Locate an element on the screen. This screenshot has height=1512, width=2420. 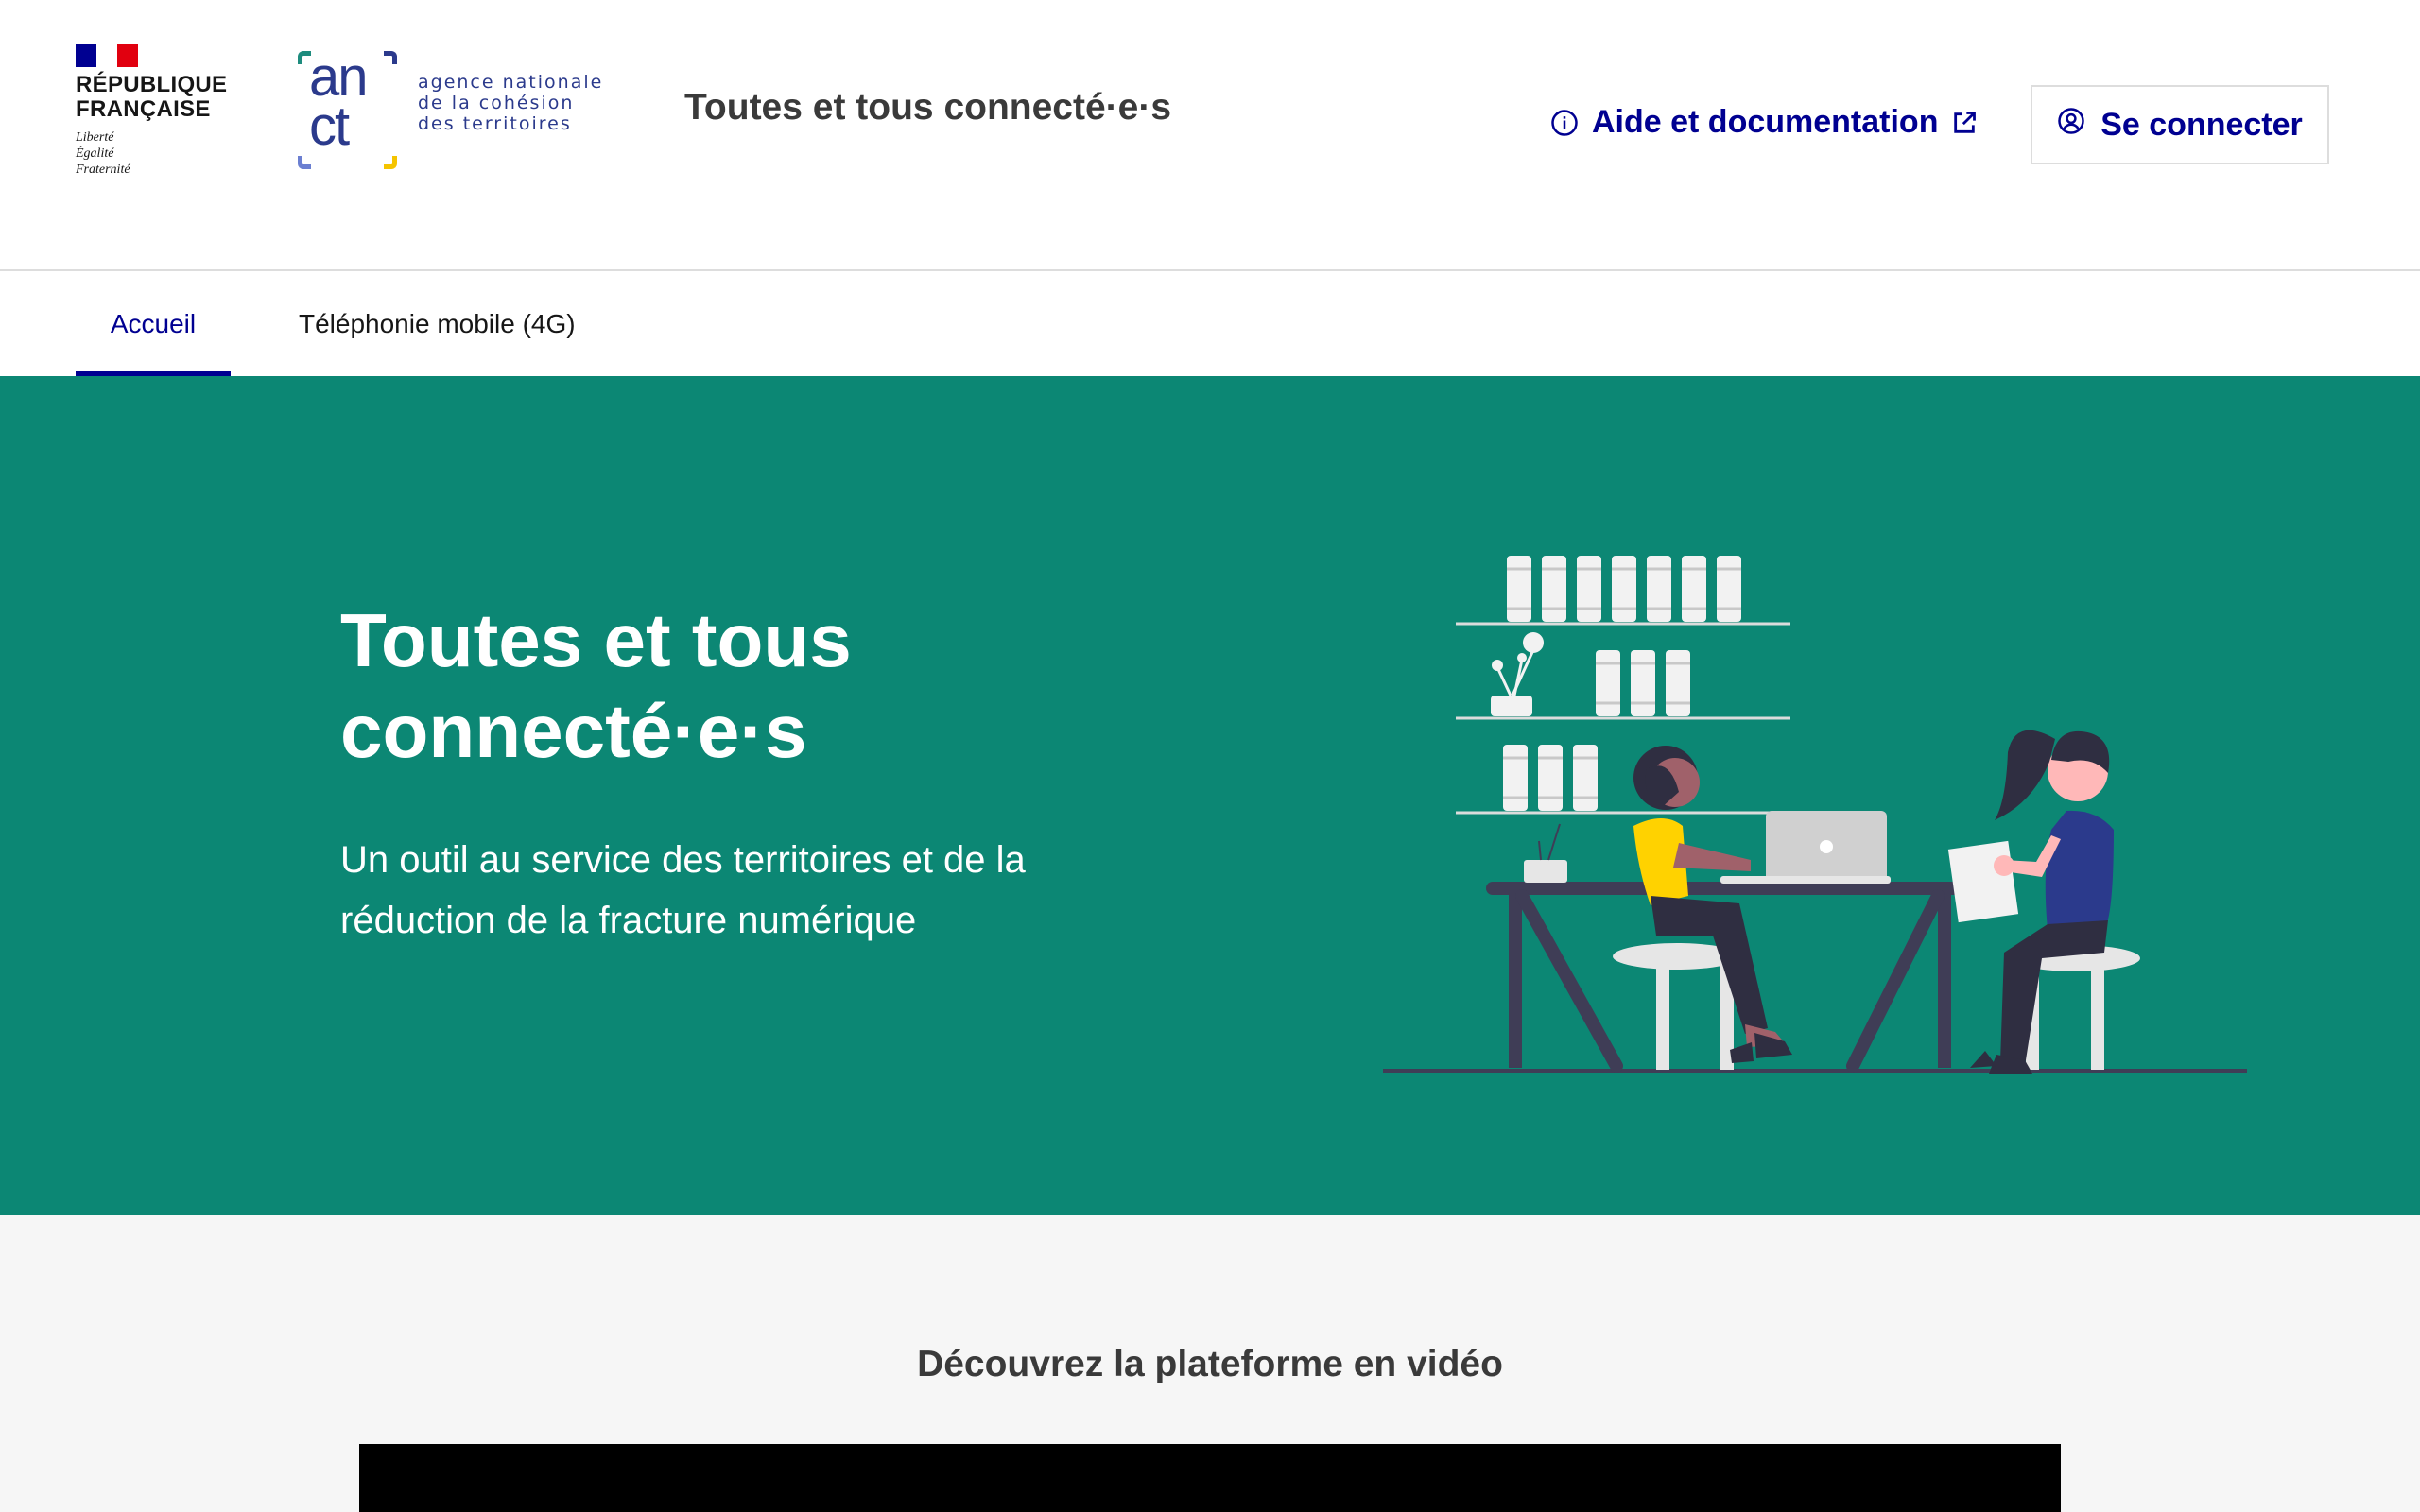
hero-subtitle-line-2: réduction de la fracture numérique is located at coordinates (628, 920).